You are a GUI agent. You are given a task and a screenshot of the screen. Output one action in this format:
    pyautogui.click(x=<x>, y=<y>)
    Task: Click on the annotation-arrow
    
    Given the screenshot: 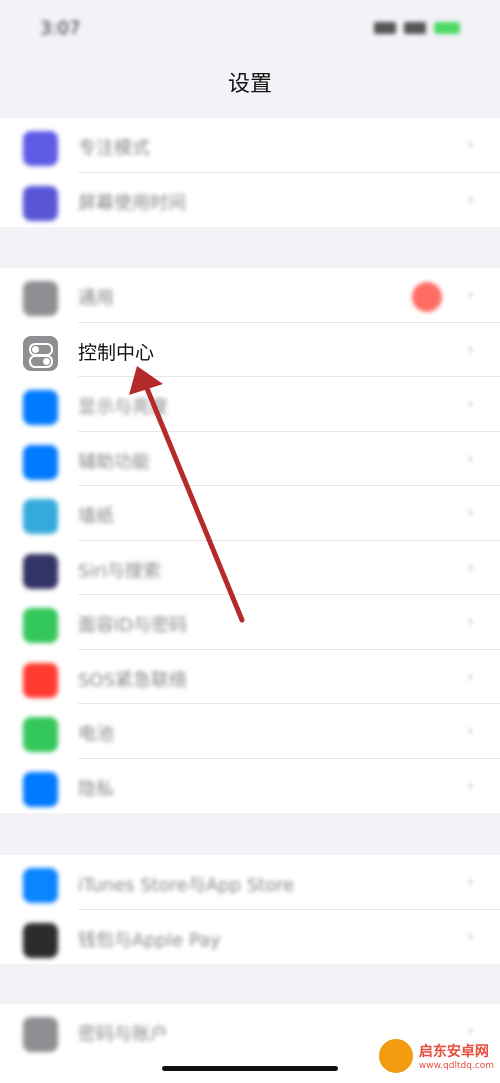 What is the action you would take?
    pyautogui.click(x=187, y=494)
    